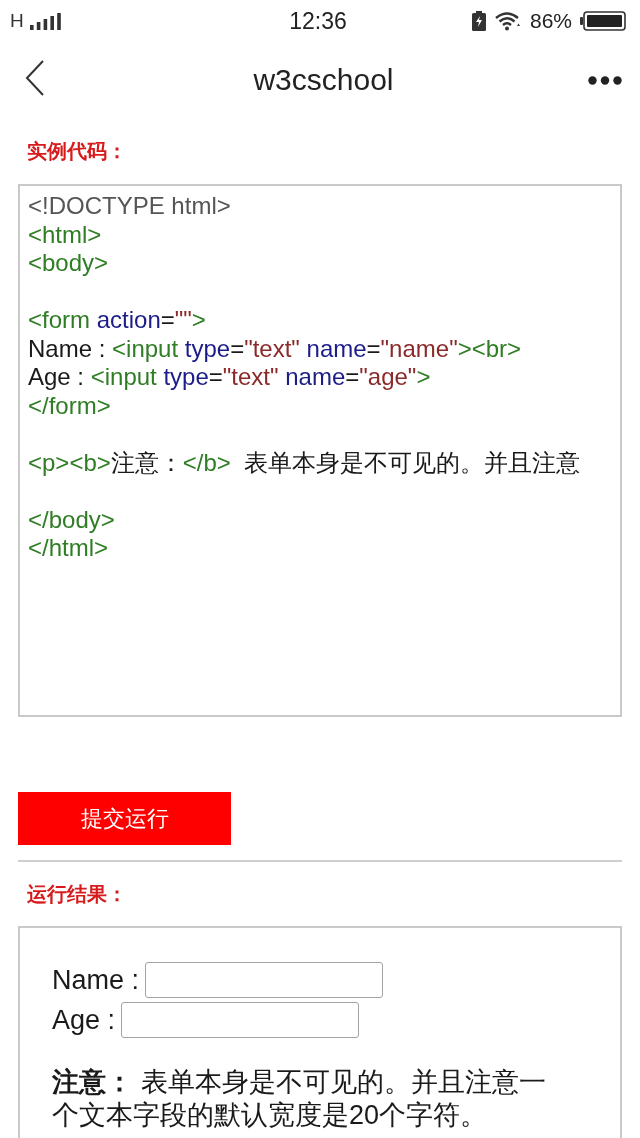 This screenshot has width=640, height=1138. I want to click on code-line: Name : <input type="text" name="name"><br>, so click(275, 348).